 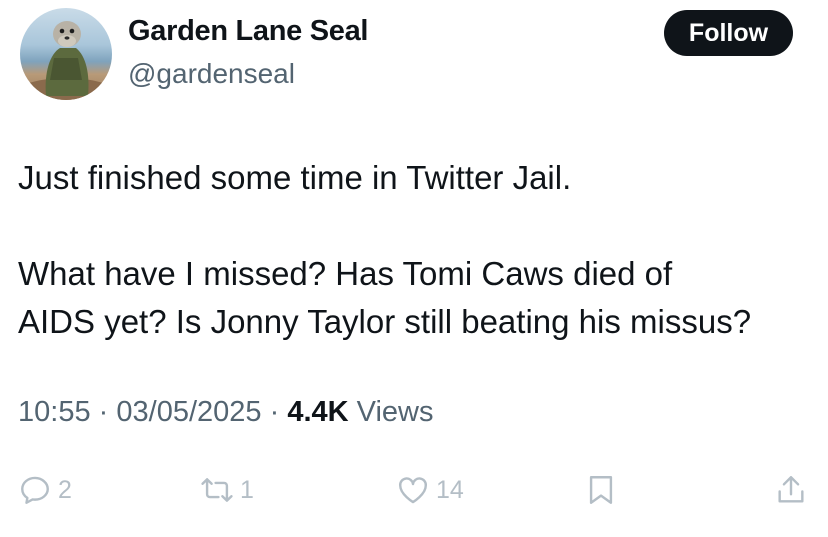 I want to click on share-icon, so click(x=791, y=489).